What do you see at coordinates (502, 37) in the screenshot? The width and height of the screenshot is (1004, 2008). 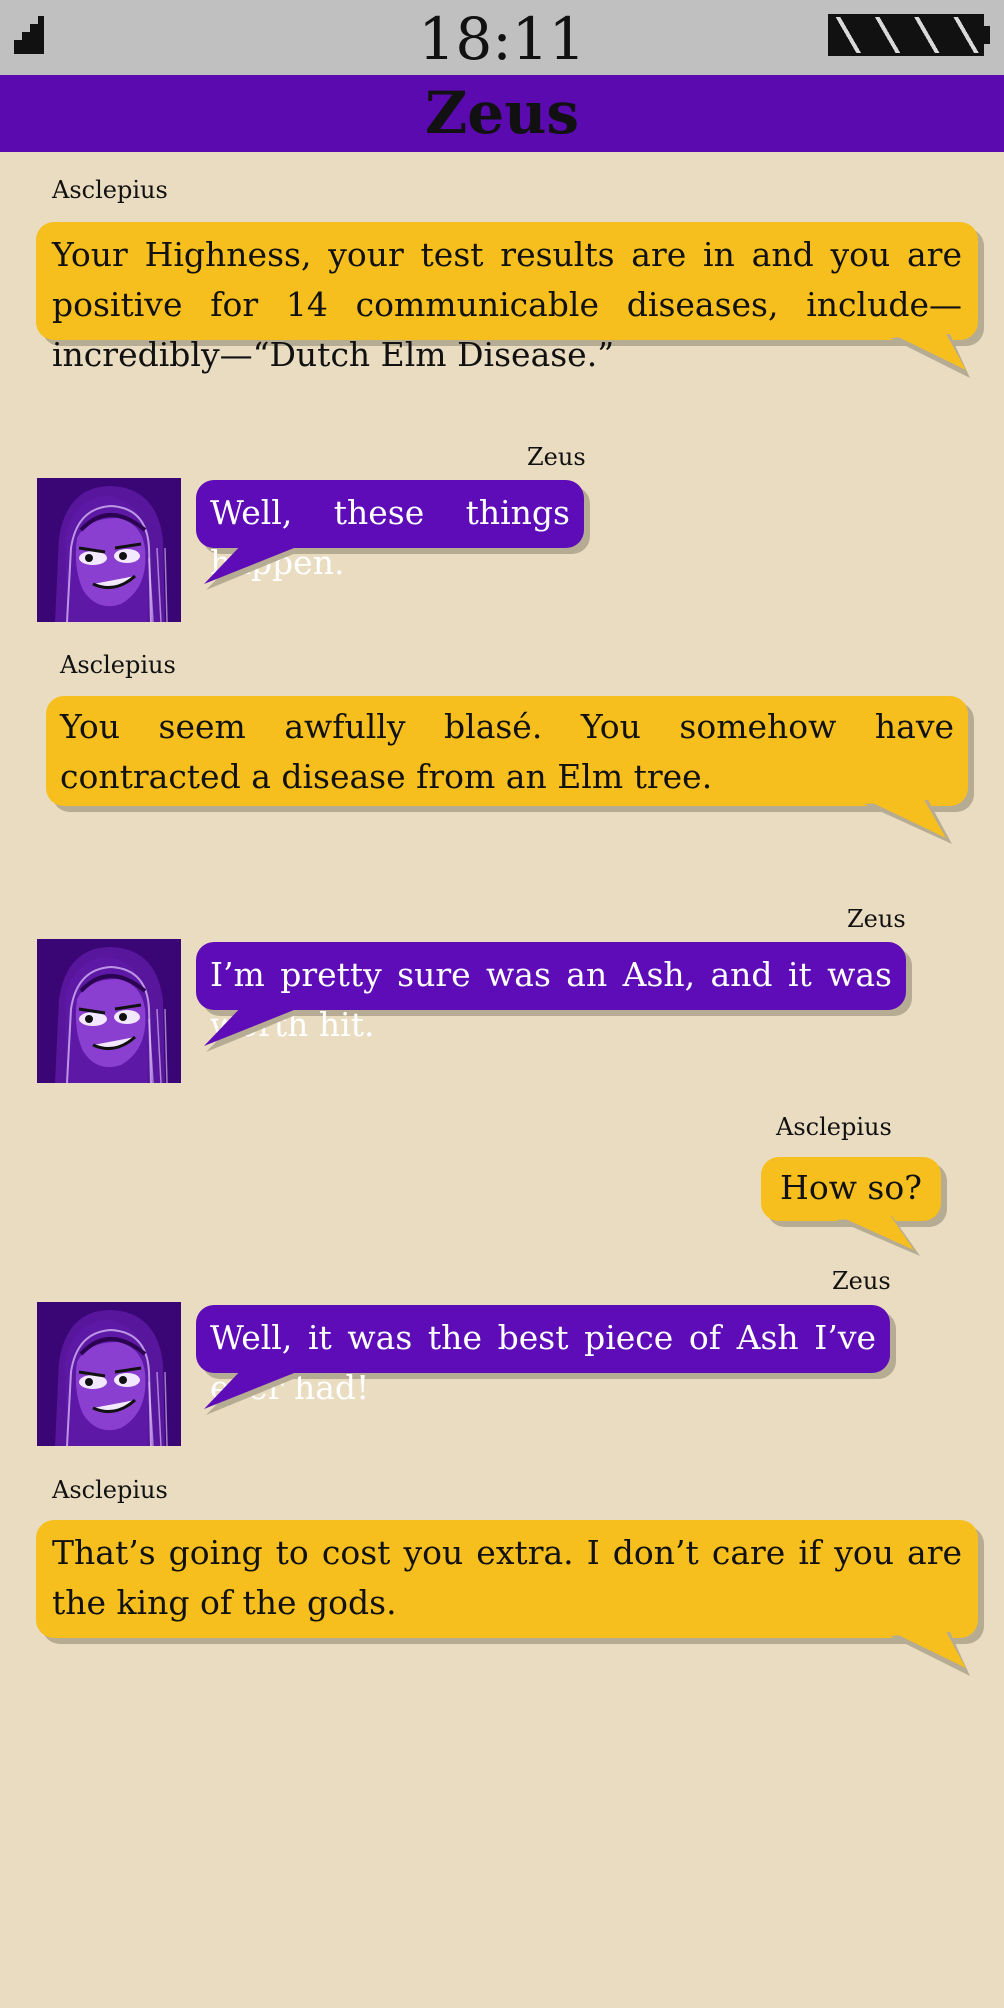 I see `status-bar: 18:11` at bounding box center [502, 37].